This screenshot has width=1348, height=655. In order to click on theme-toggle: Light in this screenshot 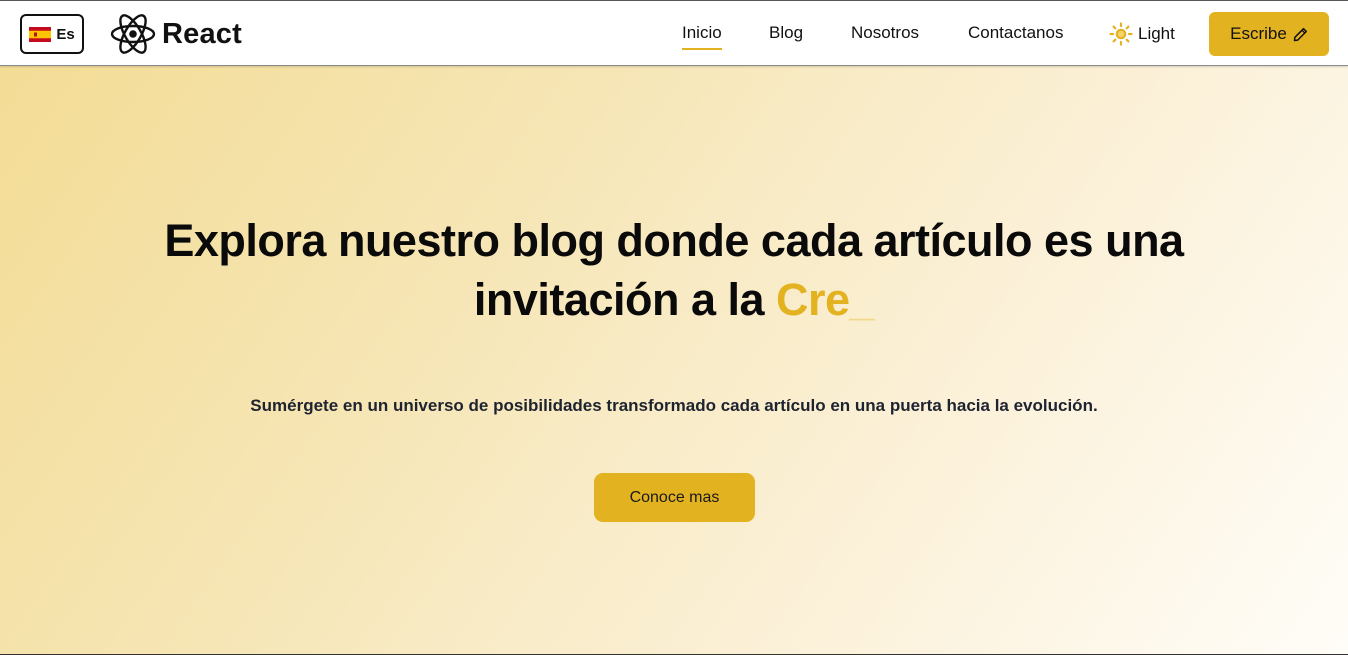, I will do `click(1142, 34)`.